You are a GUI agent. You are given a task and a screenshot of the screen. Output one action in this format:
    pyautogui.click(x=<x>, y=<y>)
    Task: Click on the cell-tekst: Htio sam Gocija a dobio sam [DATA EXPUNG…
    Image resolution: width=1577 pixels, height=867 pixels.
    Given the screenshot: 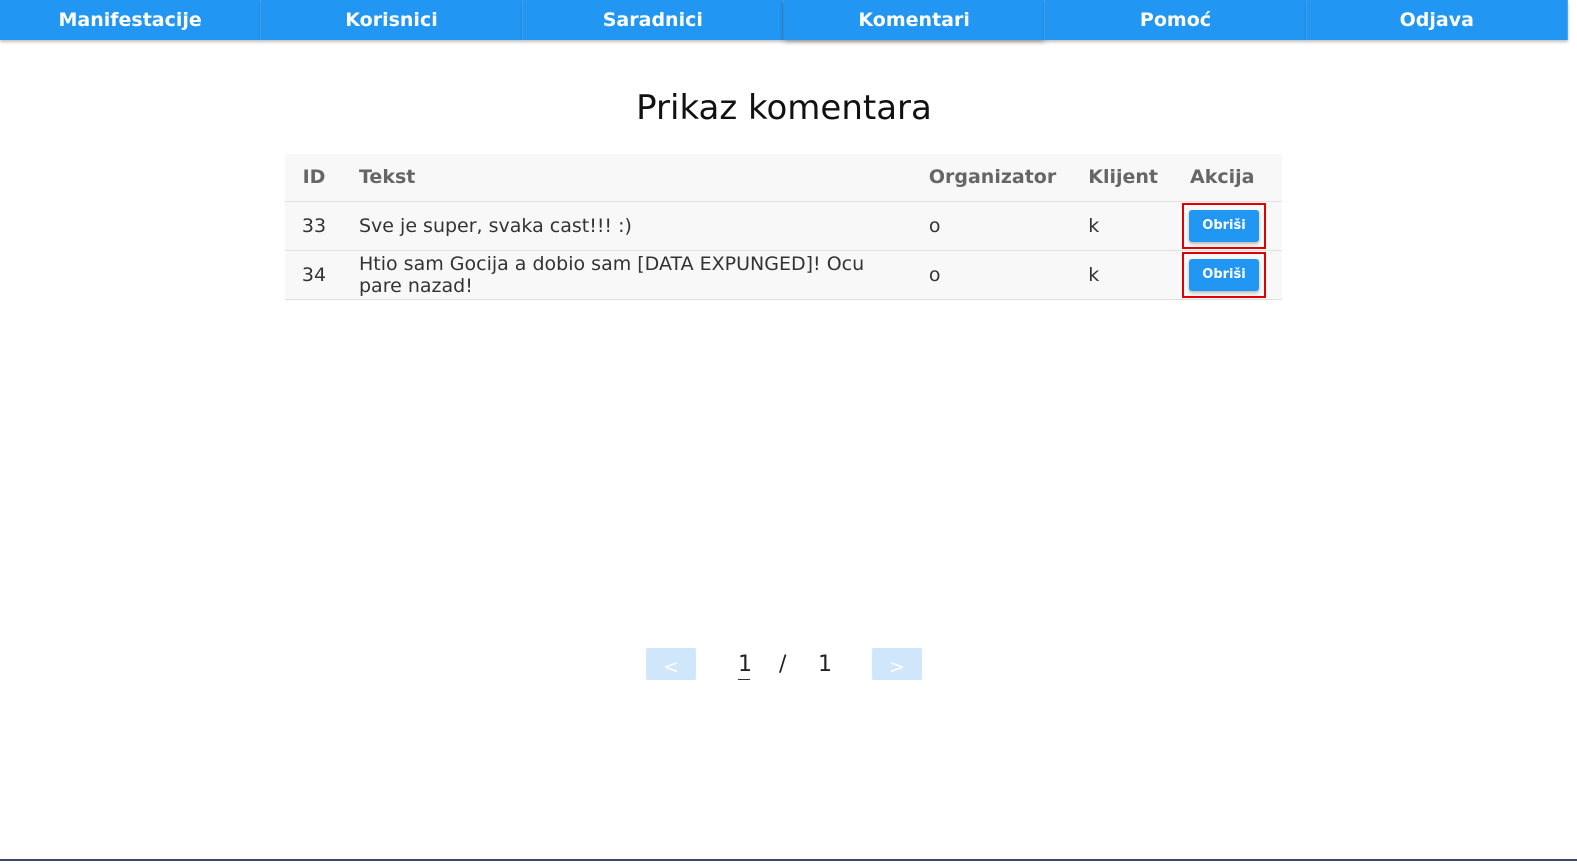 What is the action you would take?
    pyautogui.click(x=612, y=274)
    